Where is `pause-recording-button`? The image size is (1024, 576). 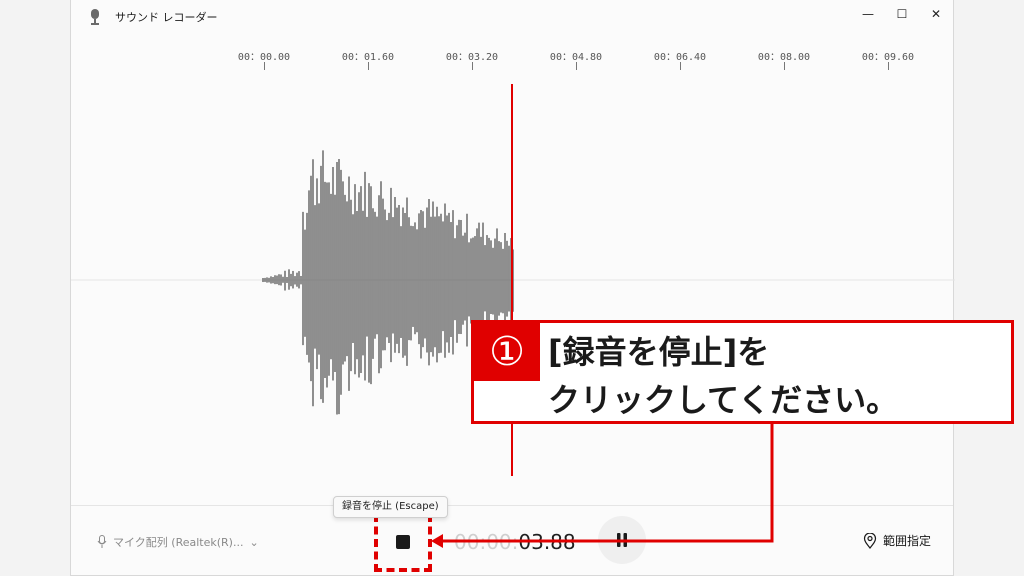 pause-recording-button is located at coordinates (622, 540).